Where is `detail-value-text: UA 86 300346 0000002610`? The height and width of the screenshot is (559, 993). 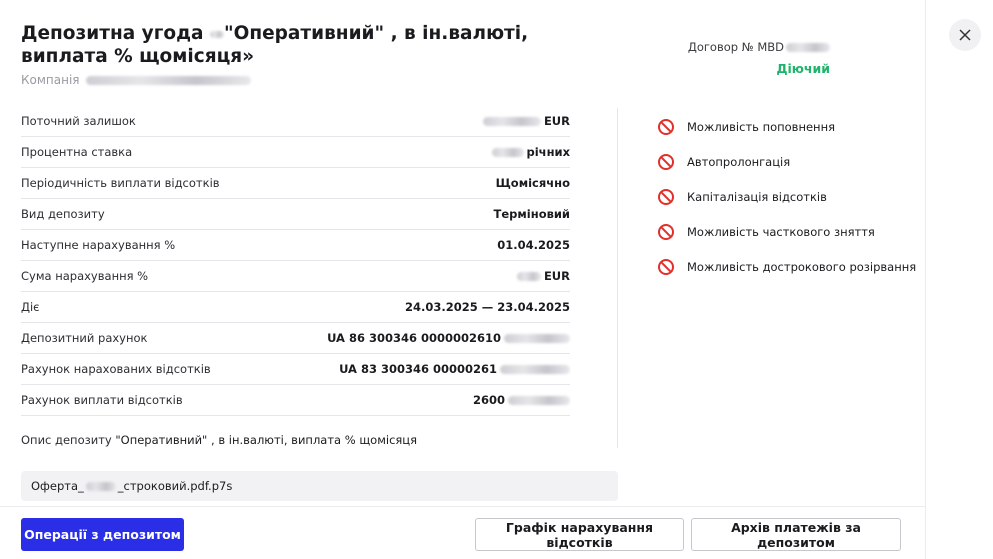 detail-value-text: UA 86 300346 0000002610 is located at coordinates (414, 338).